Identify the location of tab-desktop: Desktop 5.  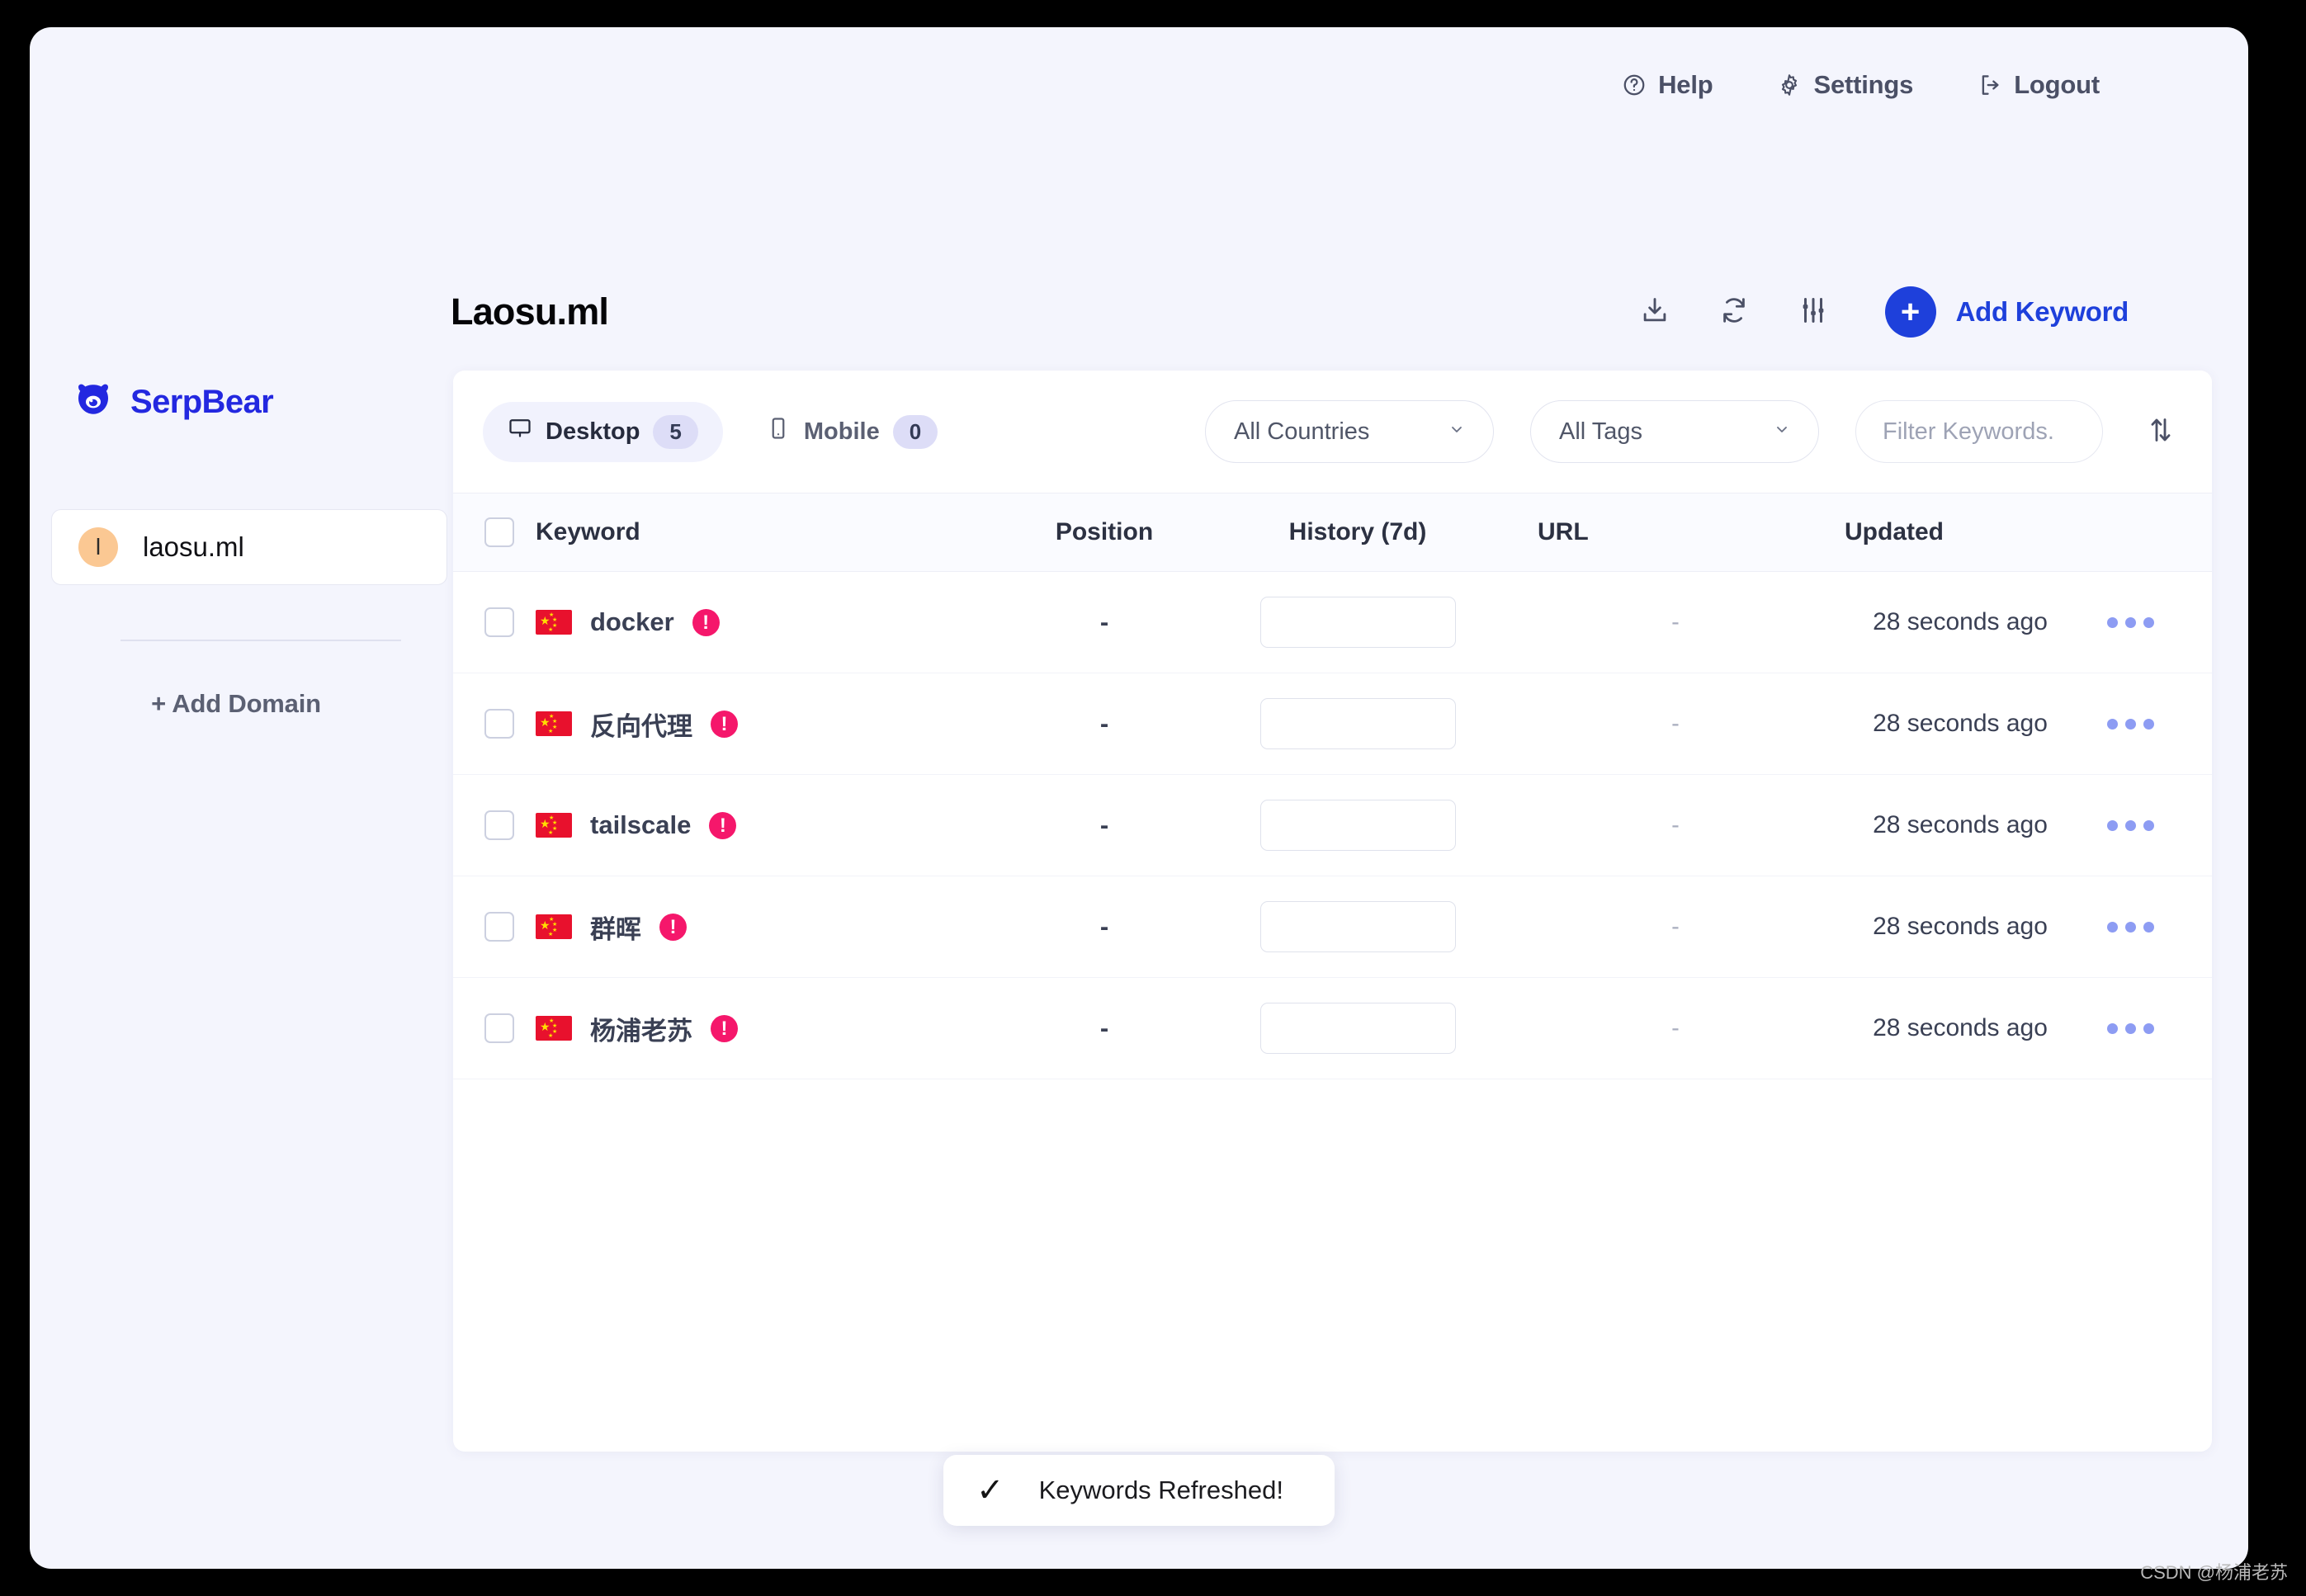
(603, 431).